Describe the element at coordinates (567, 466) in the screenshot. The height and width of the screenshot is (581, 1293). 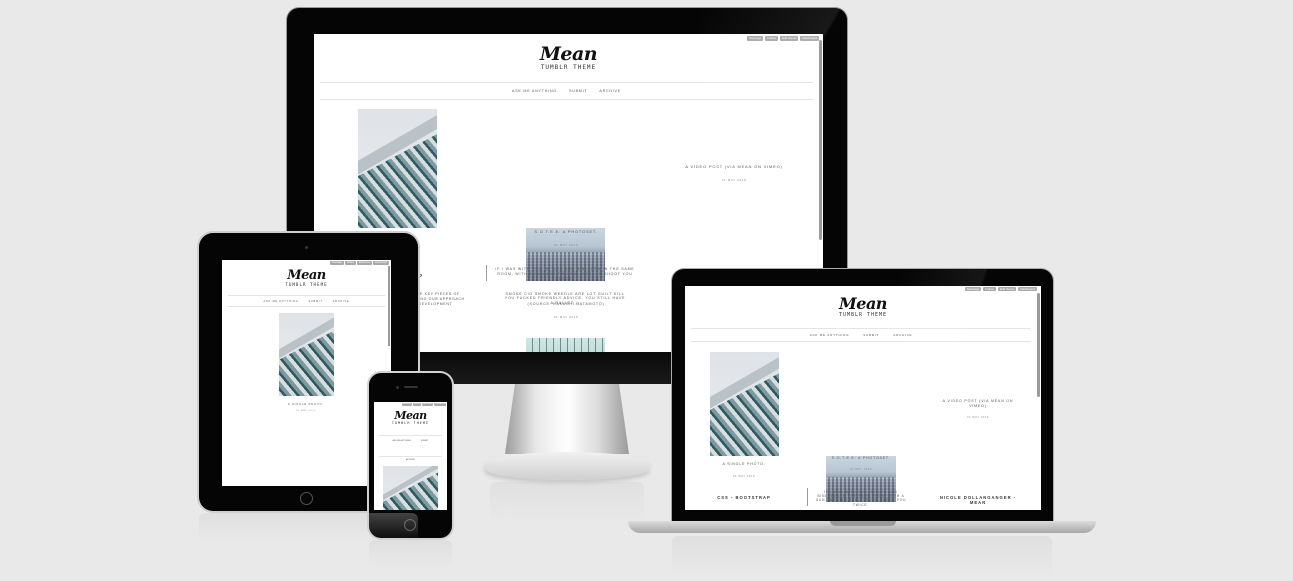
I see `imac-base` at that location.